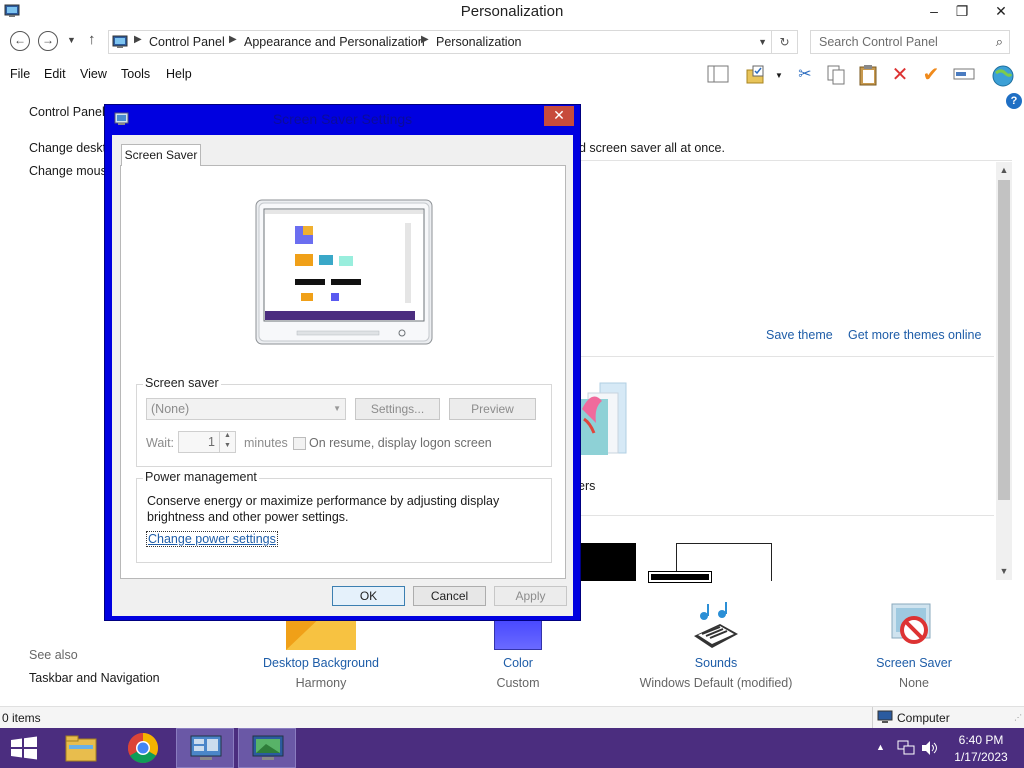 The width and height of the screenshot is (1024, 768). Describe the element at coordinates (1004, 340) in the screenshot. I see `scrollbar-thumb` at that location.